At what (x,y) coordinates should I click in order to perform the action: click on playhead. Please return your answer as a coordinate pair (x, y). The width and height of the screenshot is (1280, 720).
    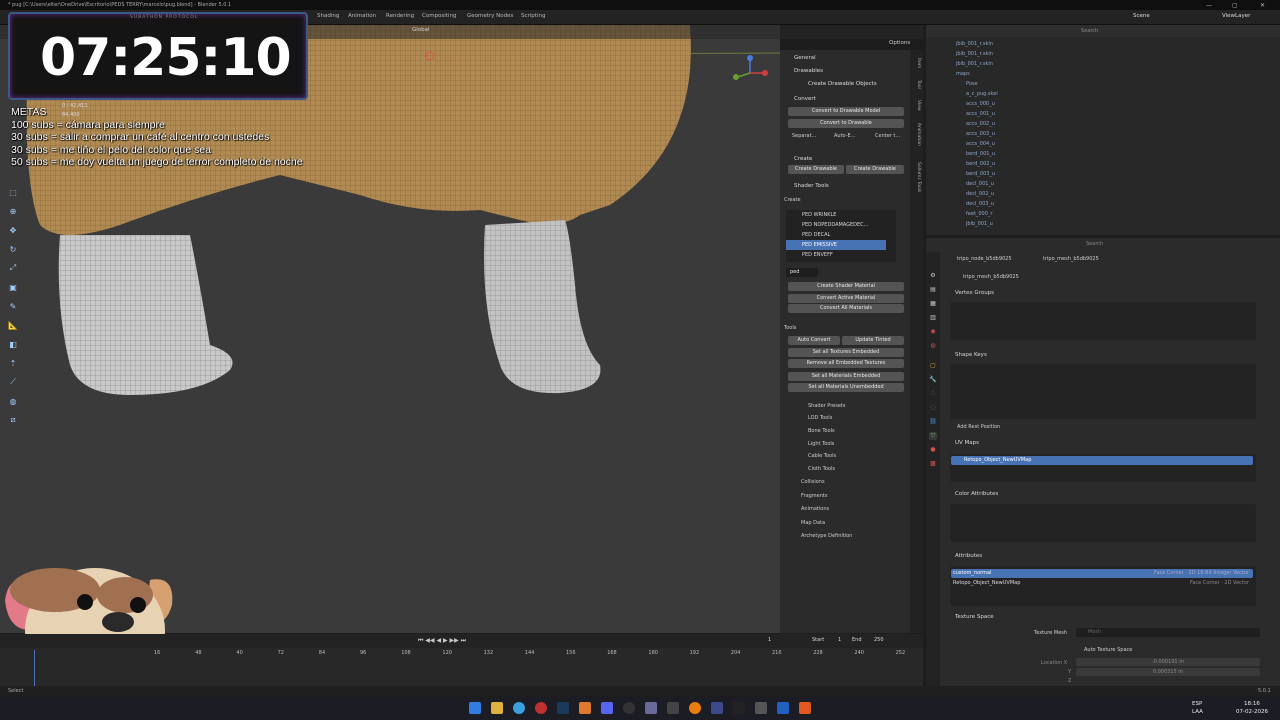
    Looking at the image, I should click on (34, 668).